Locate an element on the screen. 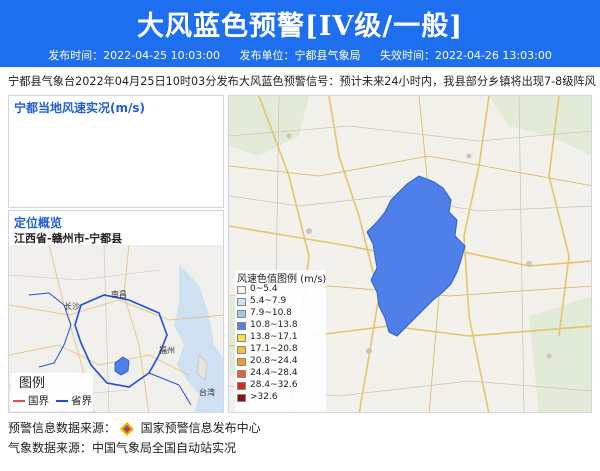 Image resolution: width=600 pixels, height=471 pixels. scale-level-1: 0~5.4 is located at coordinates (280, 290).